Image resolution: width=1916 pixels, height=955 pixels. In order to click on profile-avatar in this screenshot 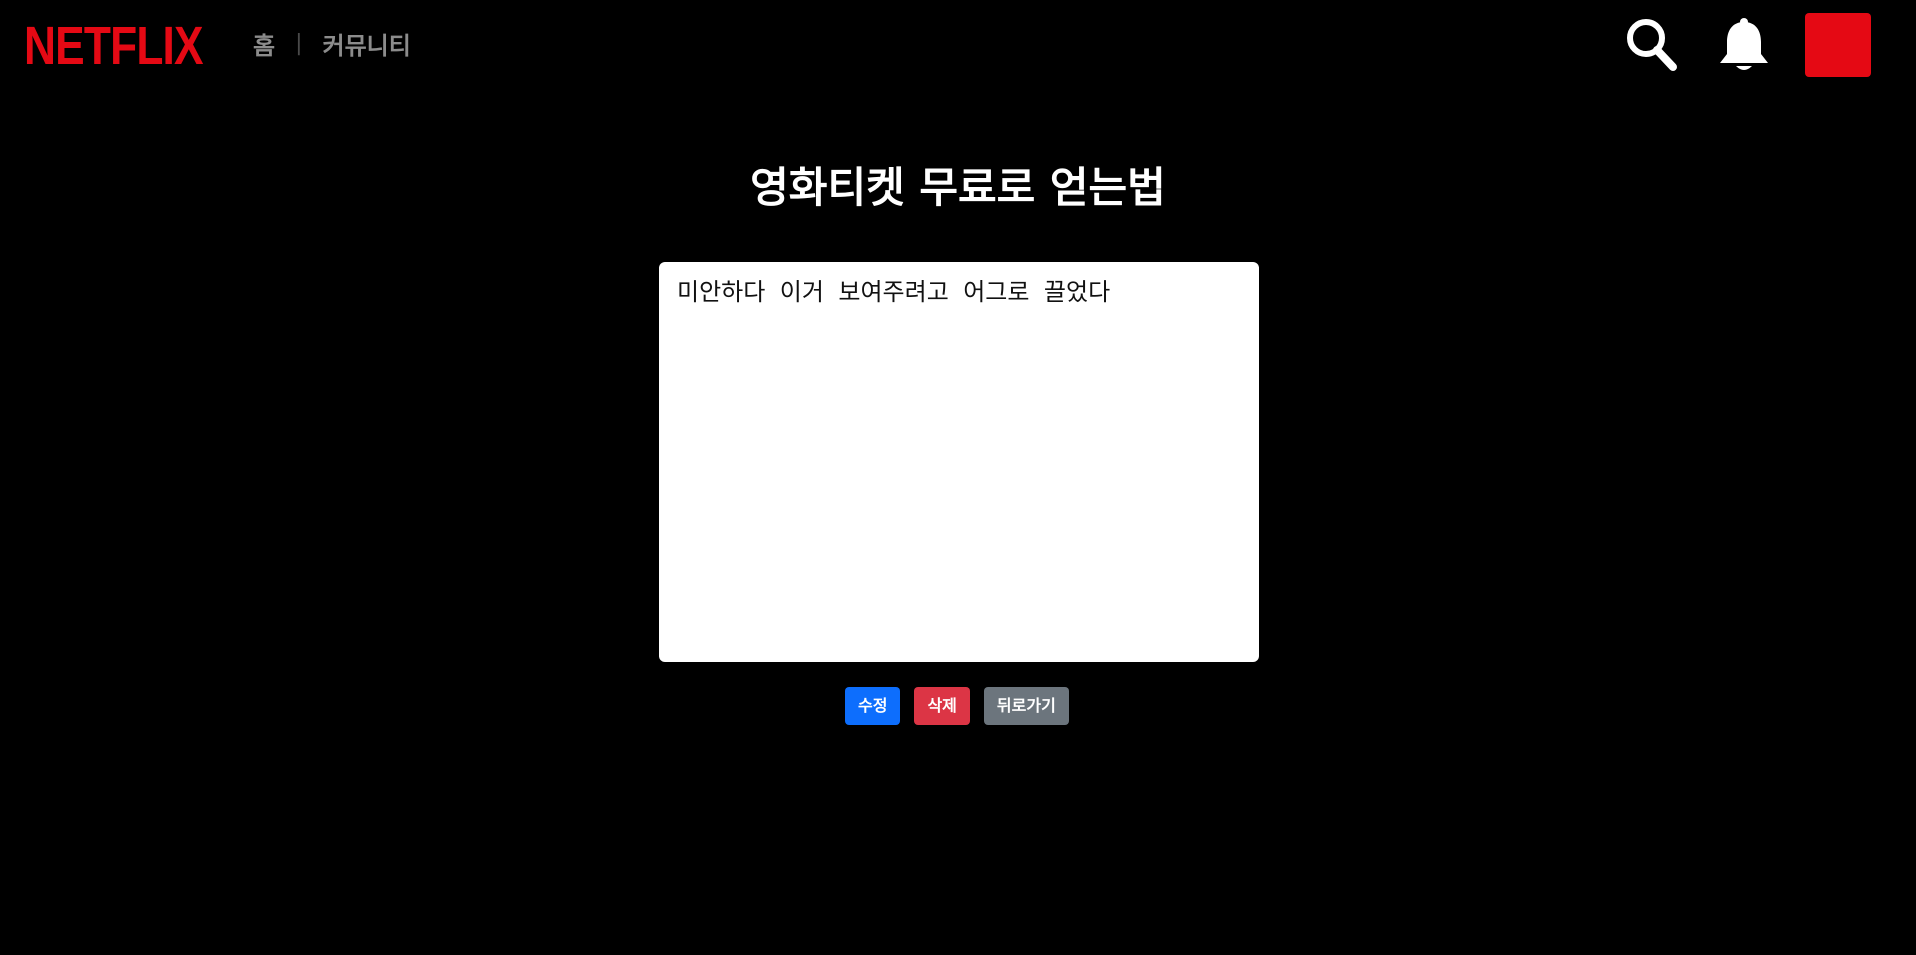, I will do `click(1838, 45)`.